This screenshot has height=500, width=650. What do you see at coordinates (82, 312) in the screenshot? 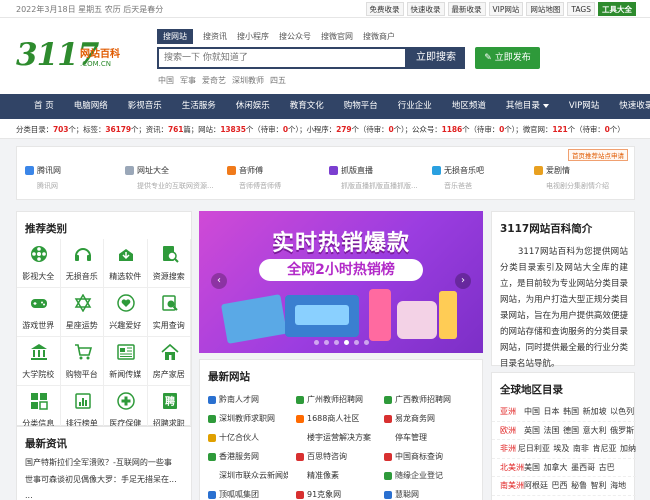
I see `category-horoscope: 星座运势` at bounding box center [82, 312].